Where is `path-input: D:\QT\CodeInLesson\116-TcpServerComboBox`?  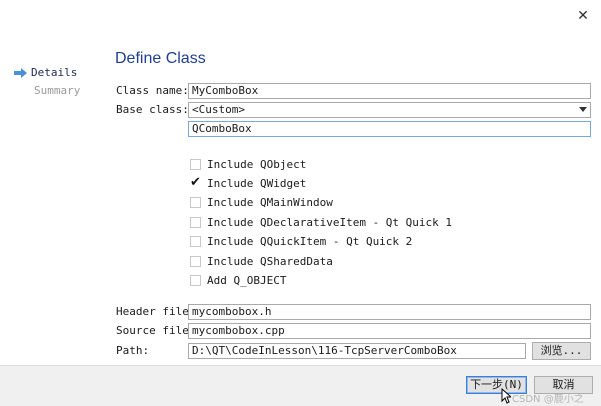 path-input: D:\QT\CodeInLesson\116-TcpServerComboBox is located at coordinates (357, 351).